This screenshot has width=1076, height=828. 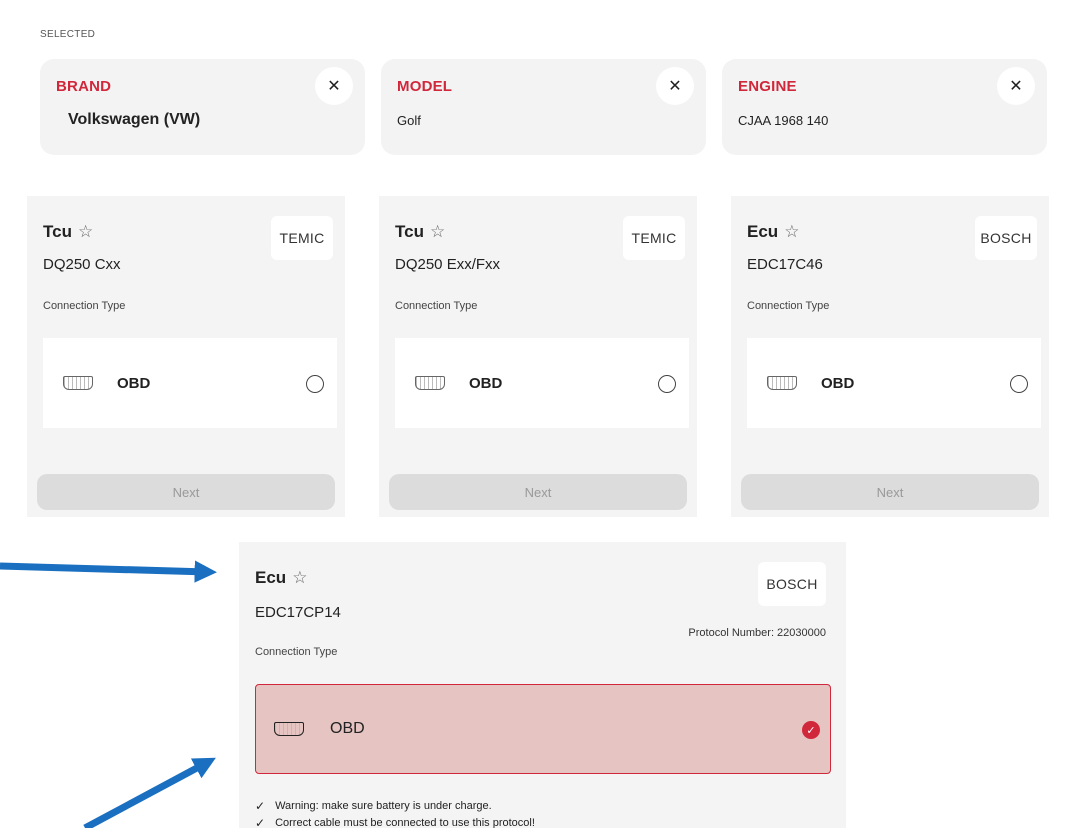 What do you see at coordinates (884, 107) in the screenshot?
I see `selected-engine-card: ENGINE CJAA 1968 140 ✕` at bounding box center [884, 107].